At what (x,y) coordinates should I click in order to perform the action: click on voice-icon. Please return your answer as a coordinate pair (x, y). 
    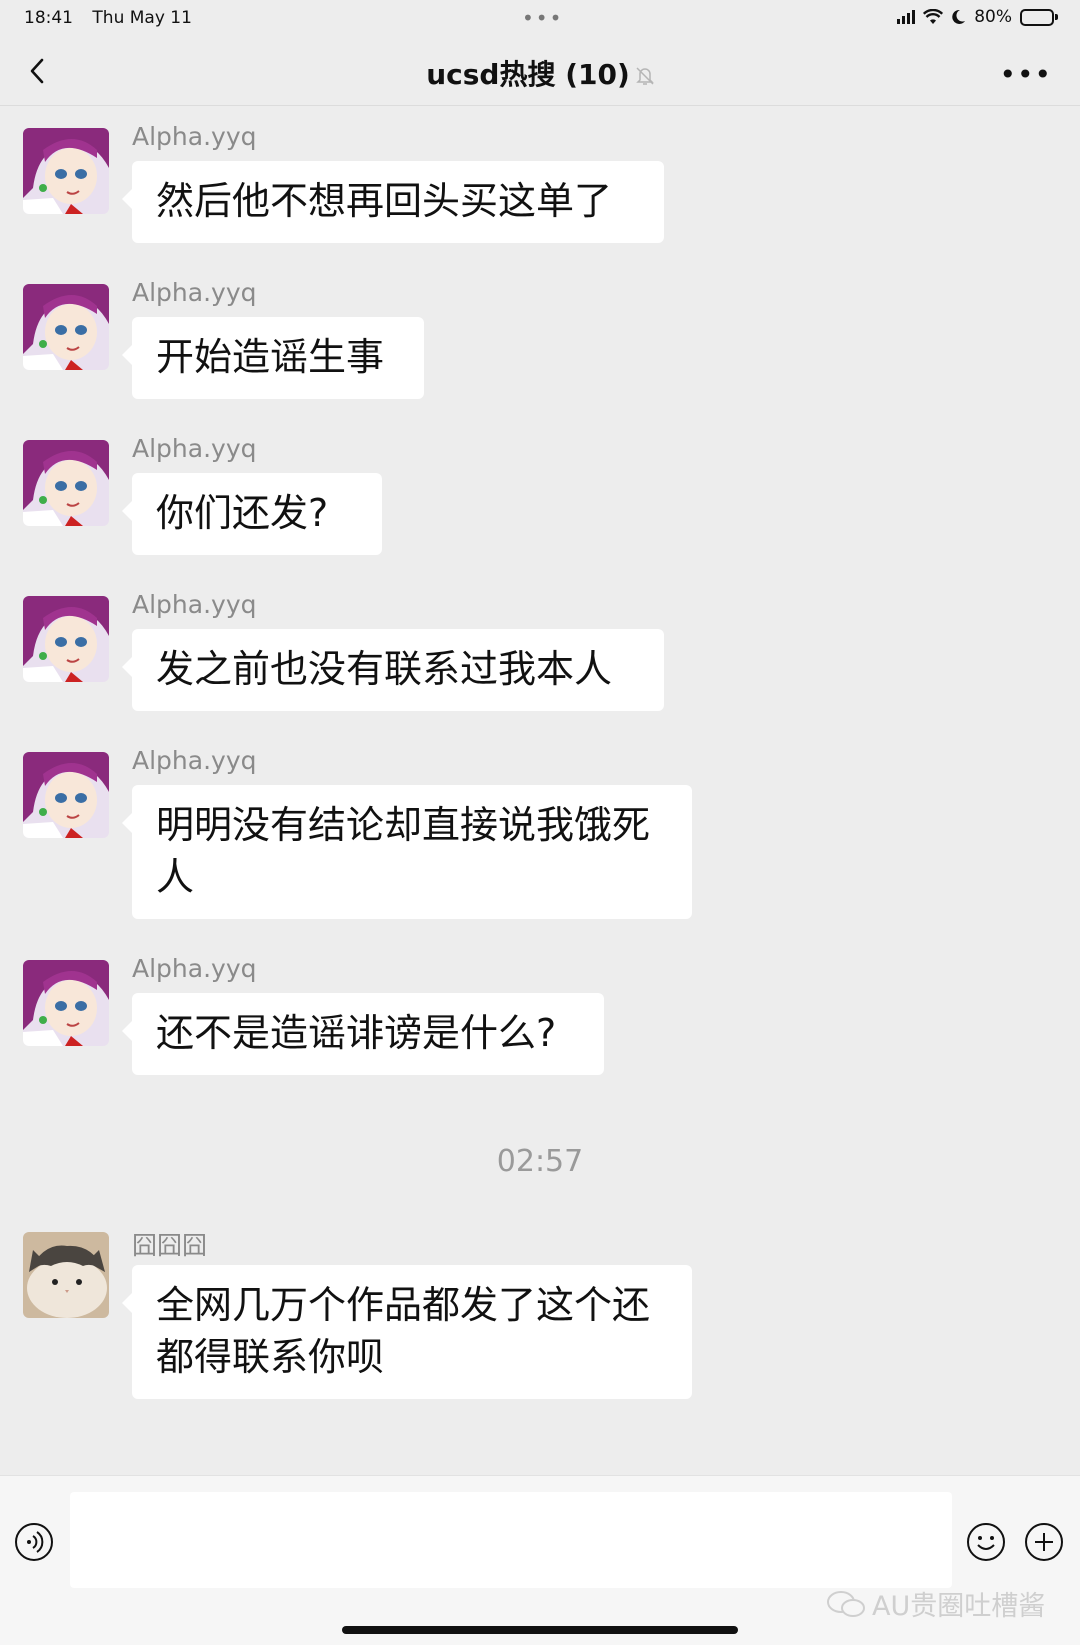
    Looking at the image, I should click on (34, 1542).